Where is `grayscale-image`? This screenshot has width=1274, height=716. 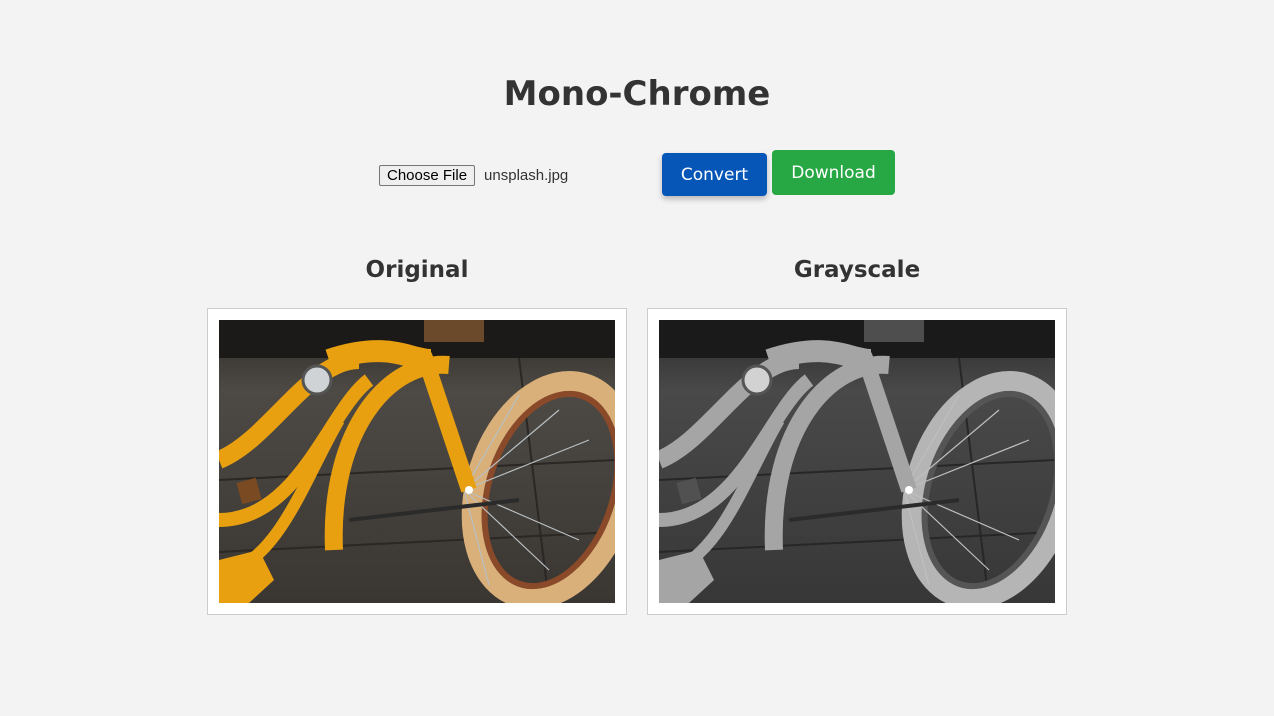
grayscale-image is located at coordinates (857, 461).